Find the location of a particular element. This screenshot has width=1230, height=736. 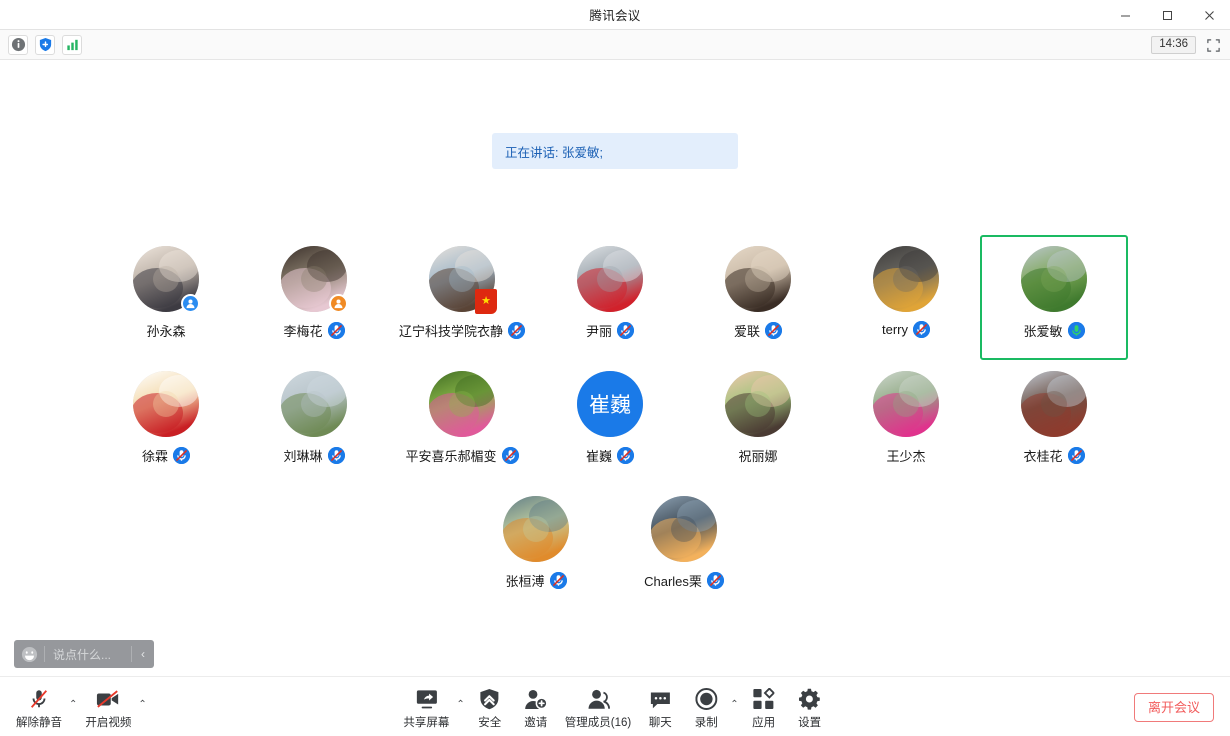

leave-meeting-button: 离开会议 is located at coordinates (1173, 707).